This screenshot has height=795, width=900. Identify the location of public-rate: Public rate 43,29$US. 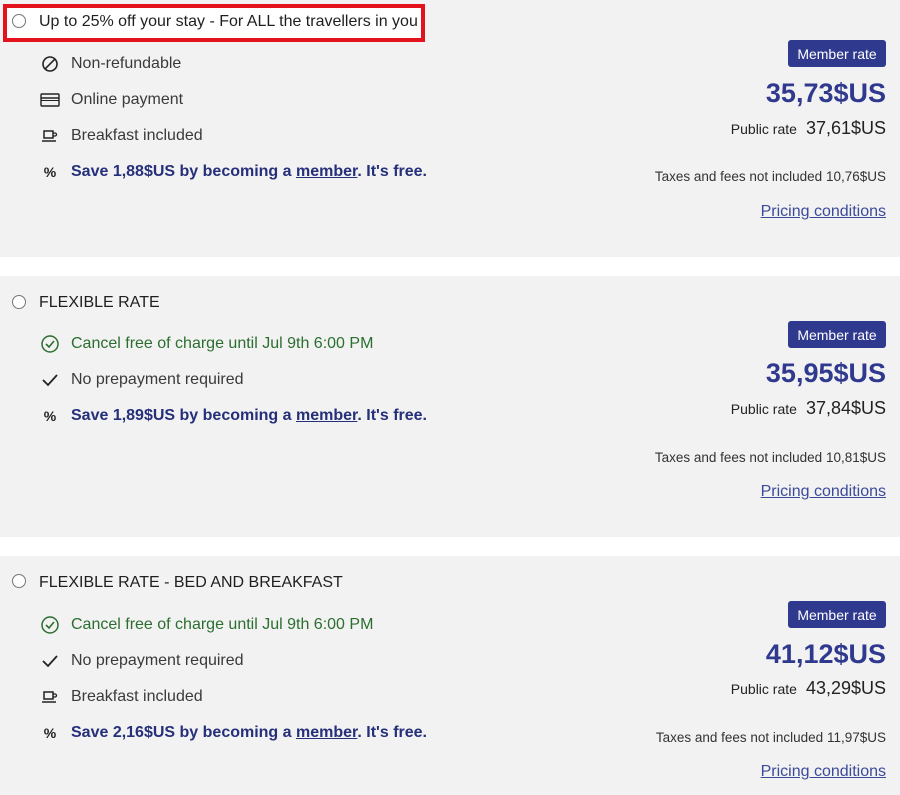
(808, 688).